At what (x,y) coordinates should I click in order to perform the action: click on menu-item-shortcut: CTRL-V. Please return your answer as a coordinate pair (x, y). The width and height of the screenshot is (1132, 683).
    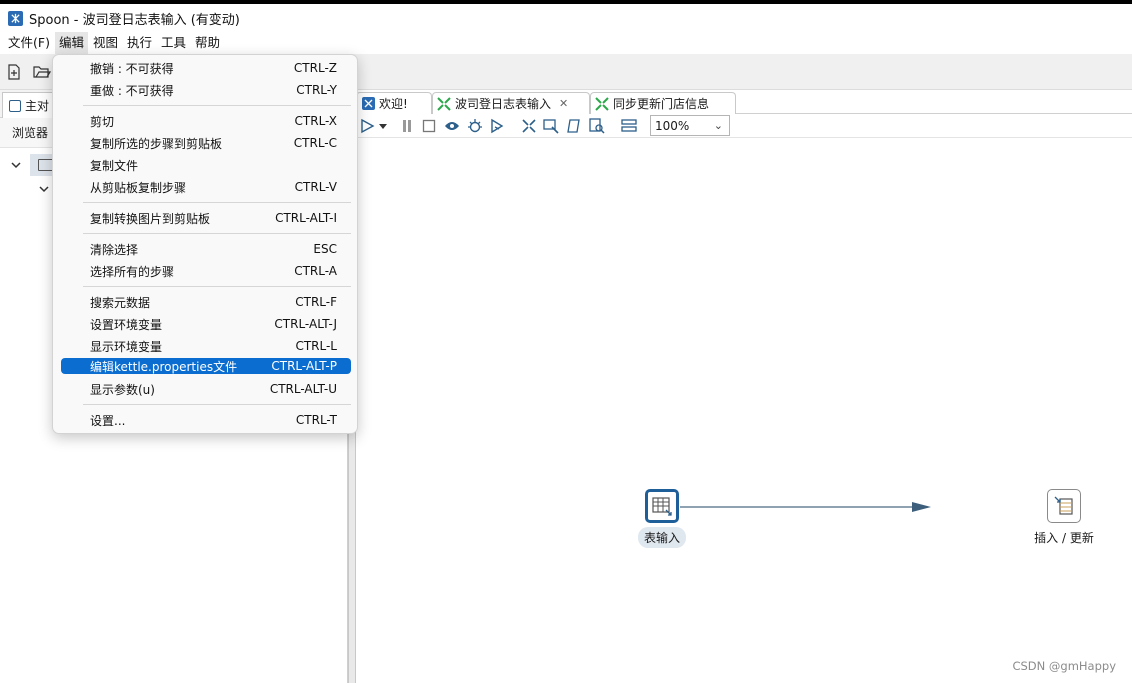
    Looking at the image, I should click on (315, 187).